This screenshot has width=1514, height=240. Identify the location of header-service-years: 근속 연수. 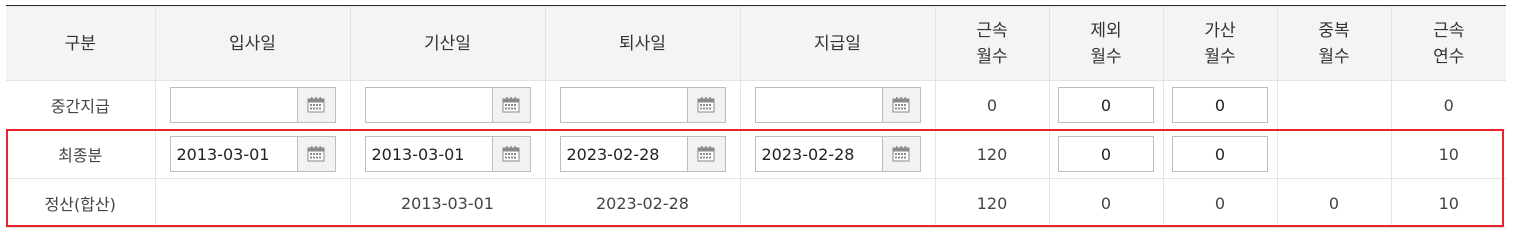
(1448, 43).